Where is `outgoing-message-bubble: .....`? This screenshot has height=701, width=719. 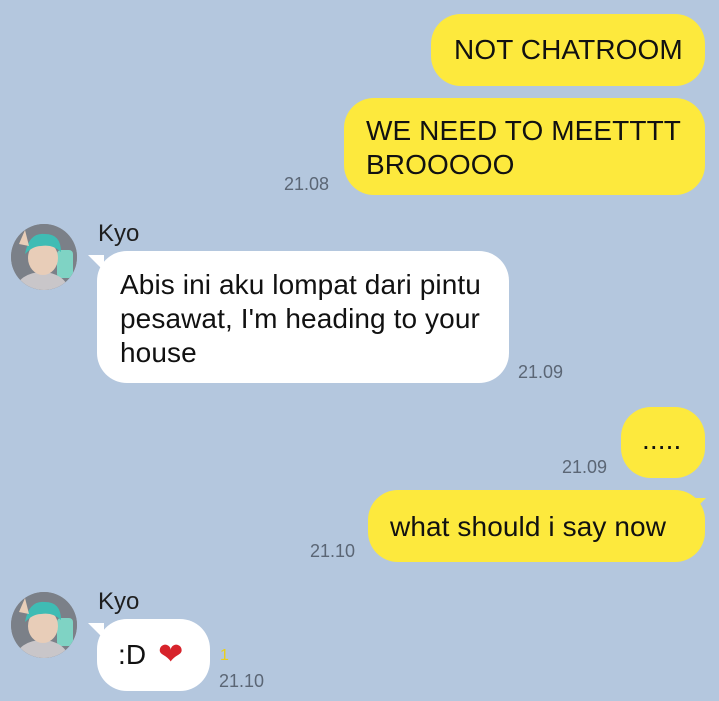 outgoing-message-bubble: ..... is located at coordinates (663, 442).